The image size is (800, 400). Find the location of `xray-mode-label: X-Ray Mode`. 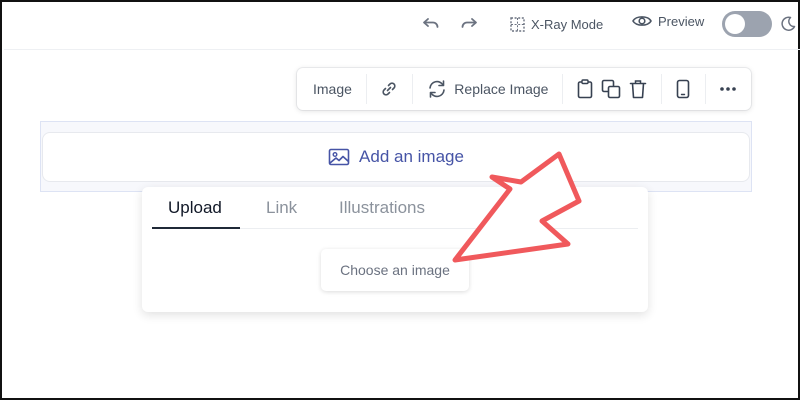

xray-mode-label: X-Ray Mode is located at coordinates (567, 24).